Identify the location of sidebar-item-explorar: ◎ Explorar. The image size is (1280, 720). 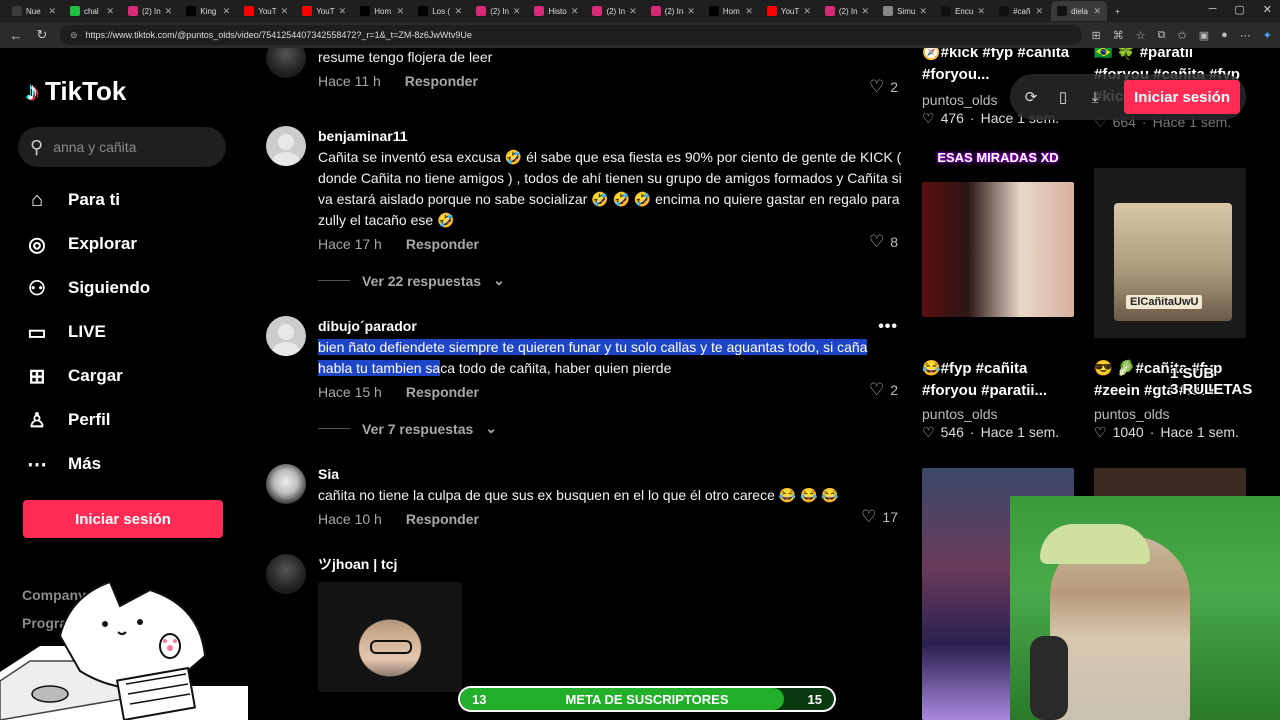
(87, 244).